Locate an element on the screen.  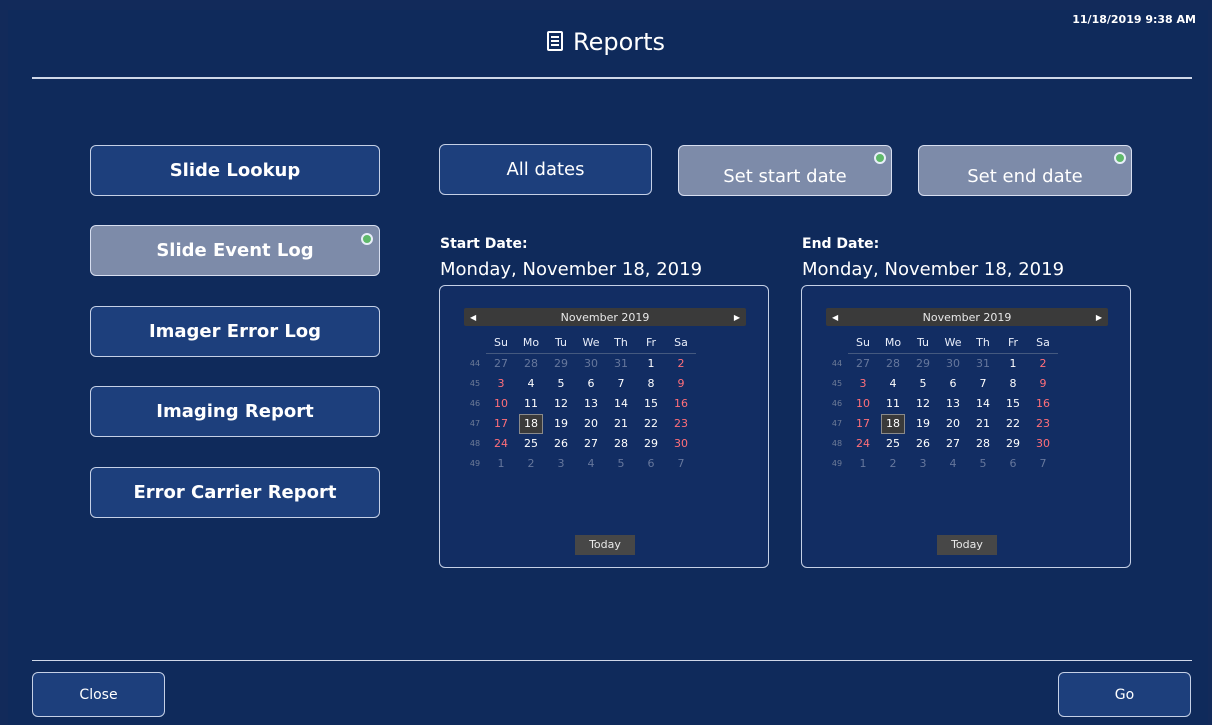
start-today-button: Today is located at coordinates (605, 545).